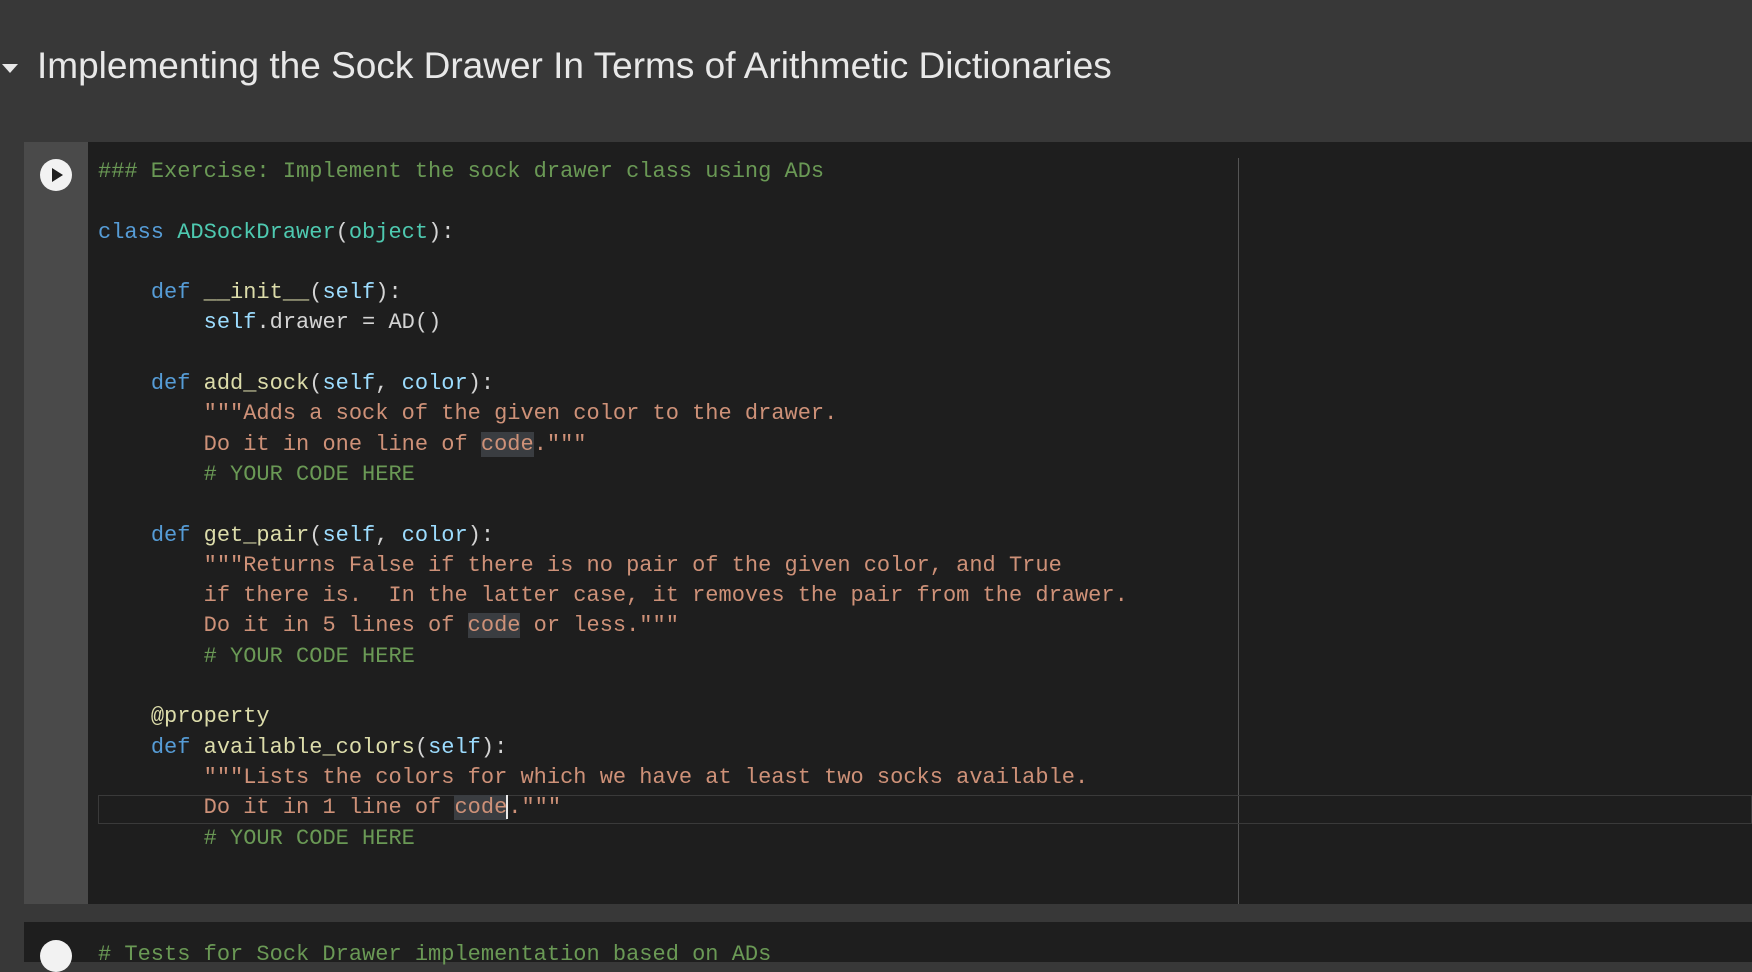 The image size is (1752, 972). What do you see at coordinates (613, 323) in the screenshot?
I see `code-line: self.drawer = AD()` at bounding box center [613, 323].